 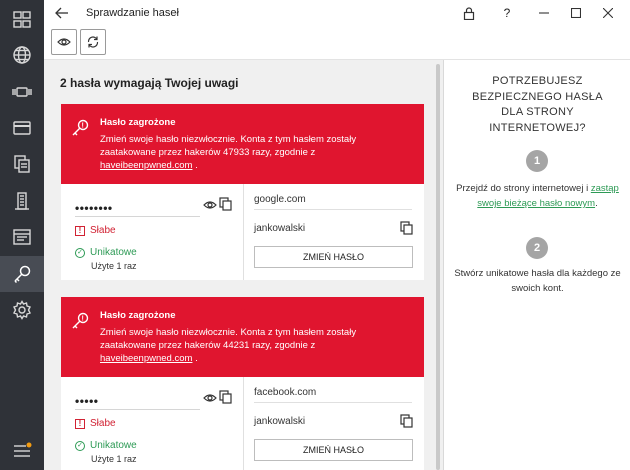 I want to click on notes-icon, so click(x=22, y=237).